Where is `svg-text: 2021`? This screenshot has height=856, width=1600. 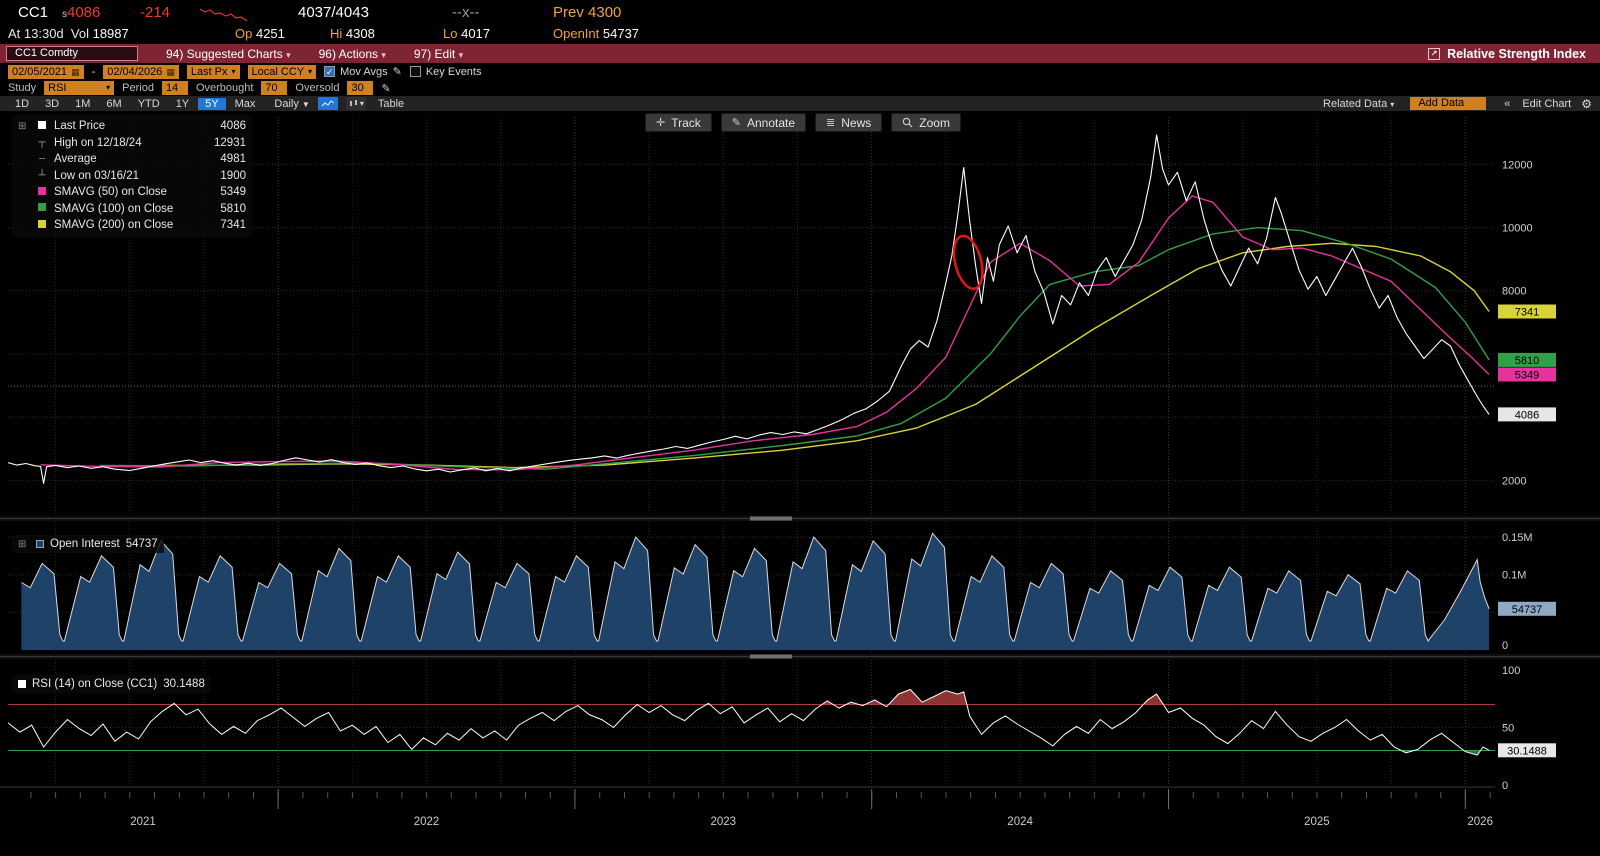
svg-text: 2021 is located at coordinates (143, 822).